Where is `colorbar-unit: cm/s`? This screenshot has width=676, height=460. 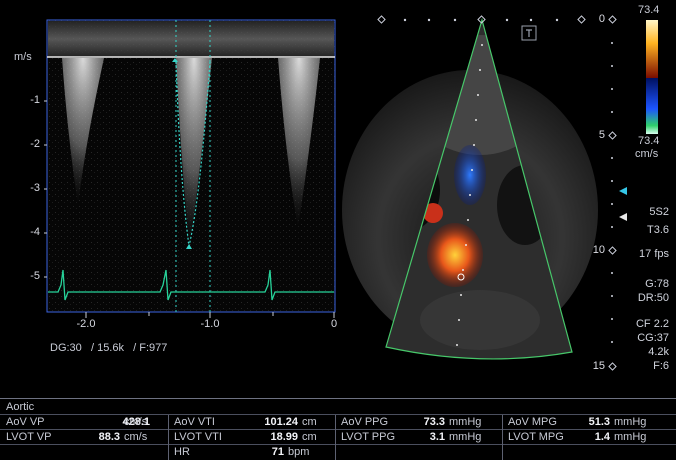 colorbar-unit: cm/s is located at coordinates (647, 154).